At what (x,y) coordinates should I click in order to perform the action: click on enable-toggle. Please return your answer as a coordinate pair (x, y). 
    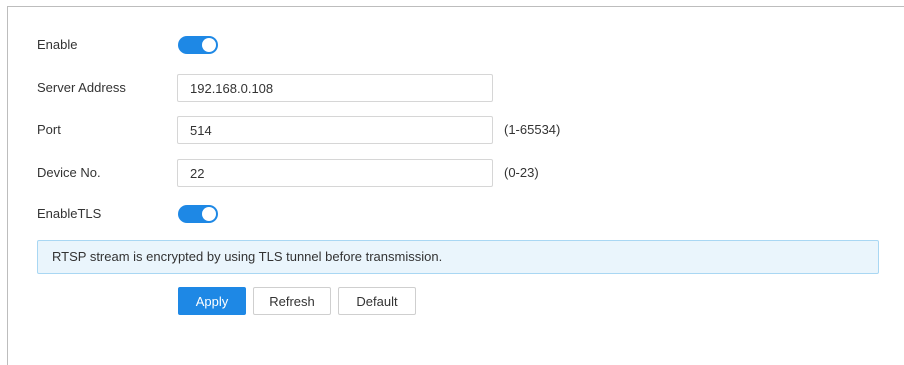
    Looking at the image, I should click on (198, 45).